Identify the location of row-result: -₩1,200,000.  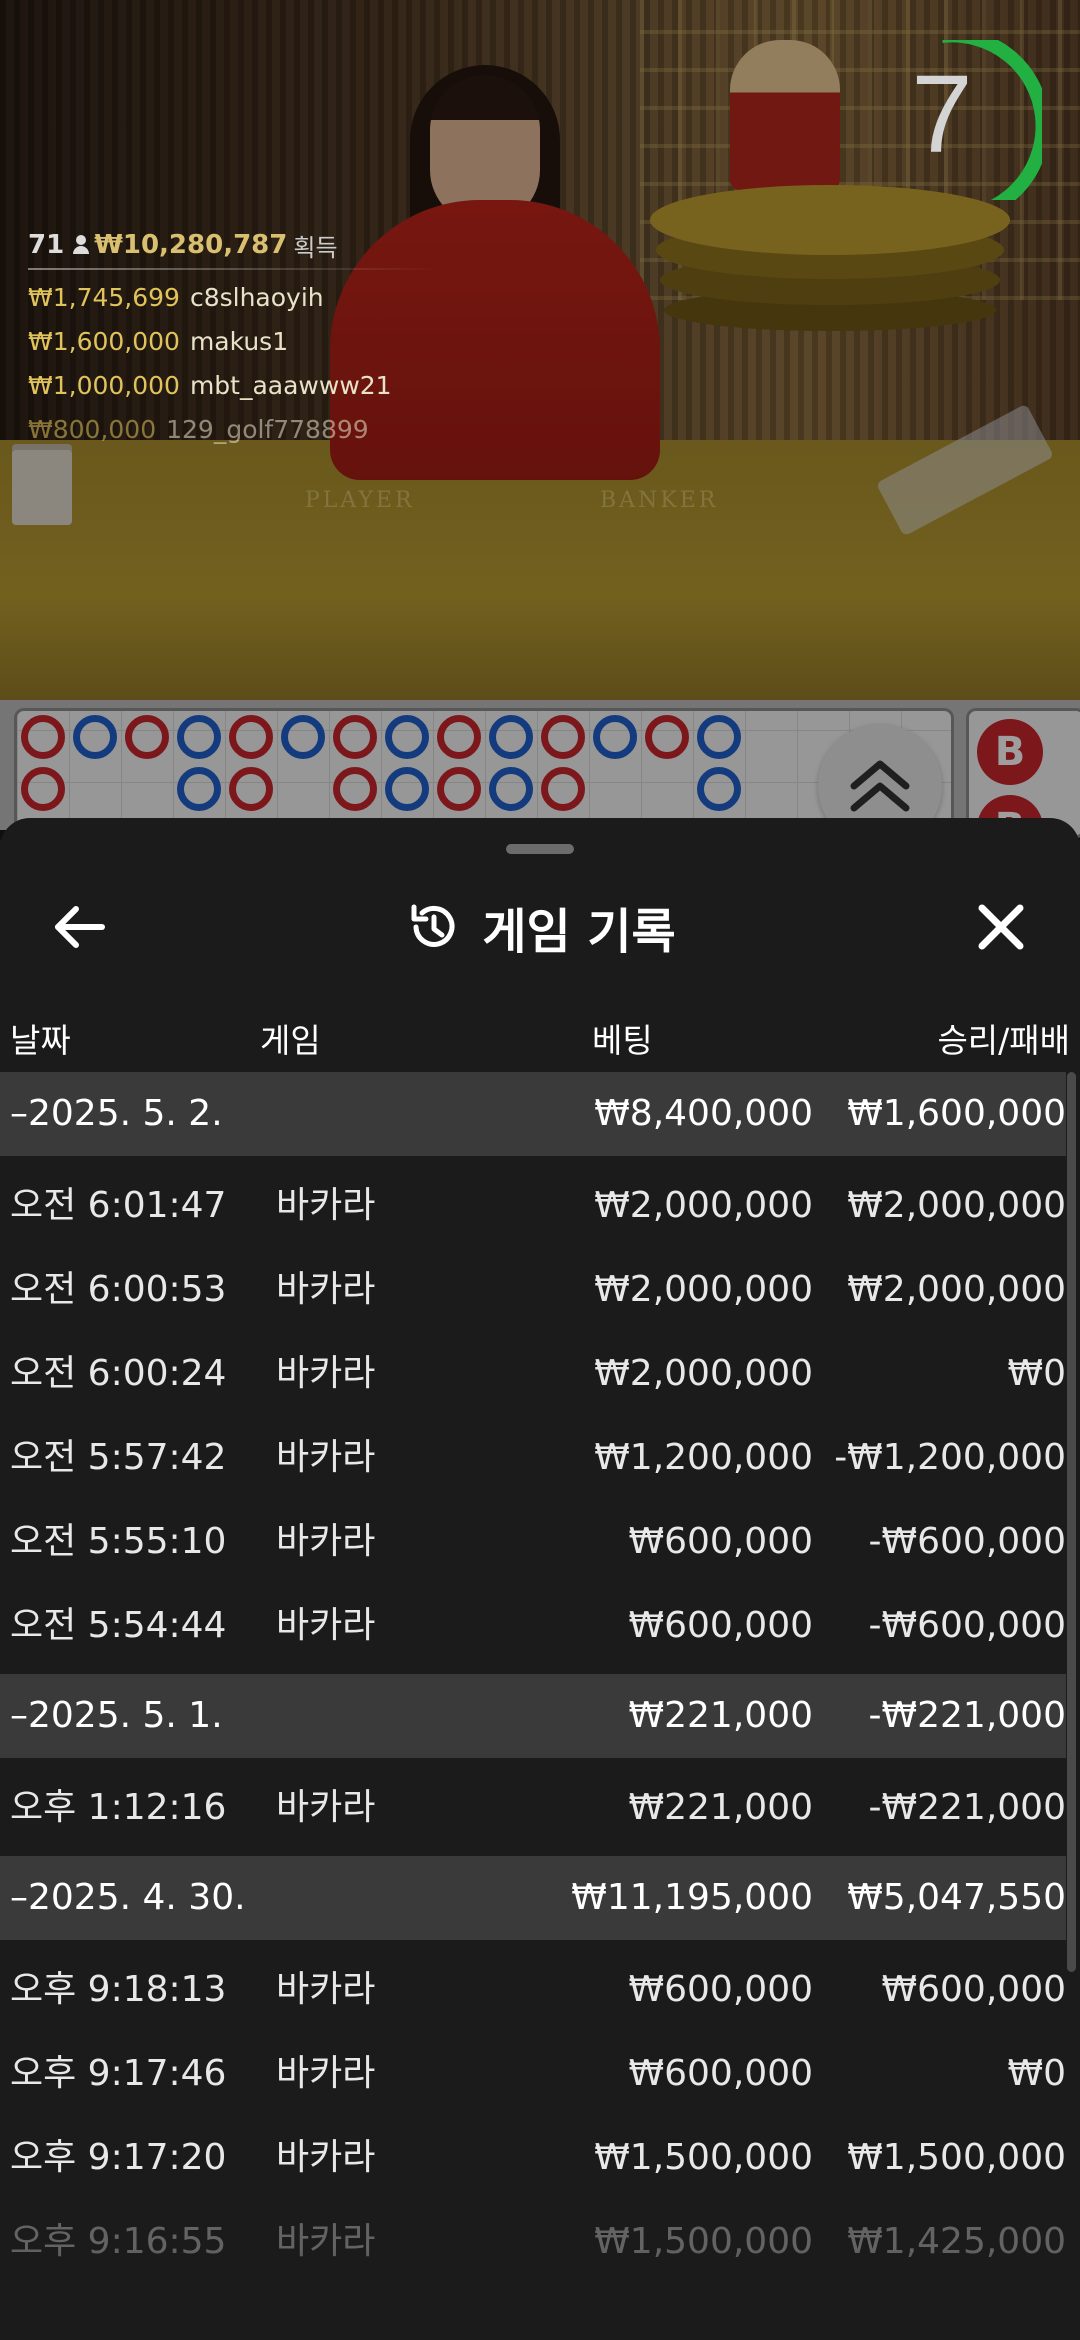
(950, 1457).